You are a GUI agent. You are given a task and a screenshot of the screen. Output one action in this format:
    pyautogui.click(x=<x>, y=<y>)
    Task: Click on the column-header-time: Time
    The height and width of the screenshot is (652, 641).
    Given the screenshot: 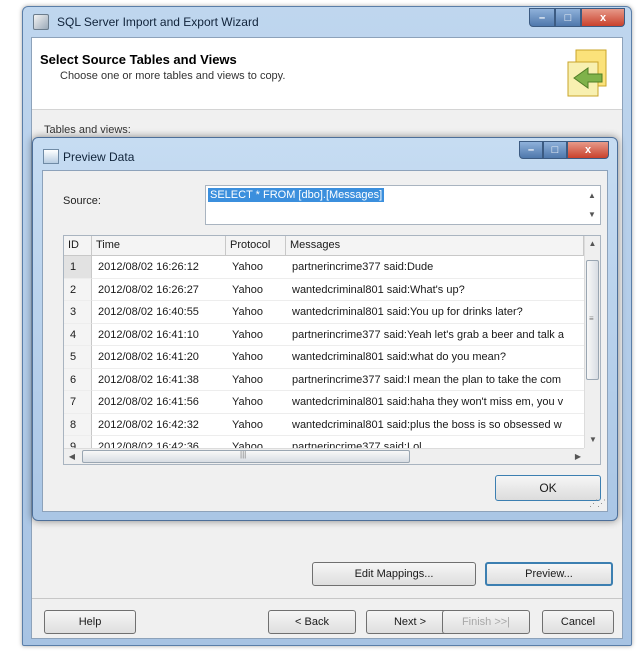 What is the action you would take?
    pyautogui.click(x=159, y=246)
    